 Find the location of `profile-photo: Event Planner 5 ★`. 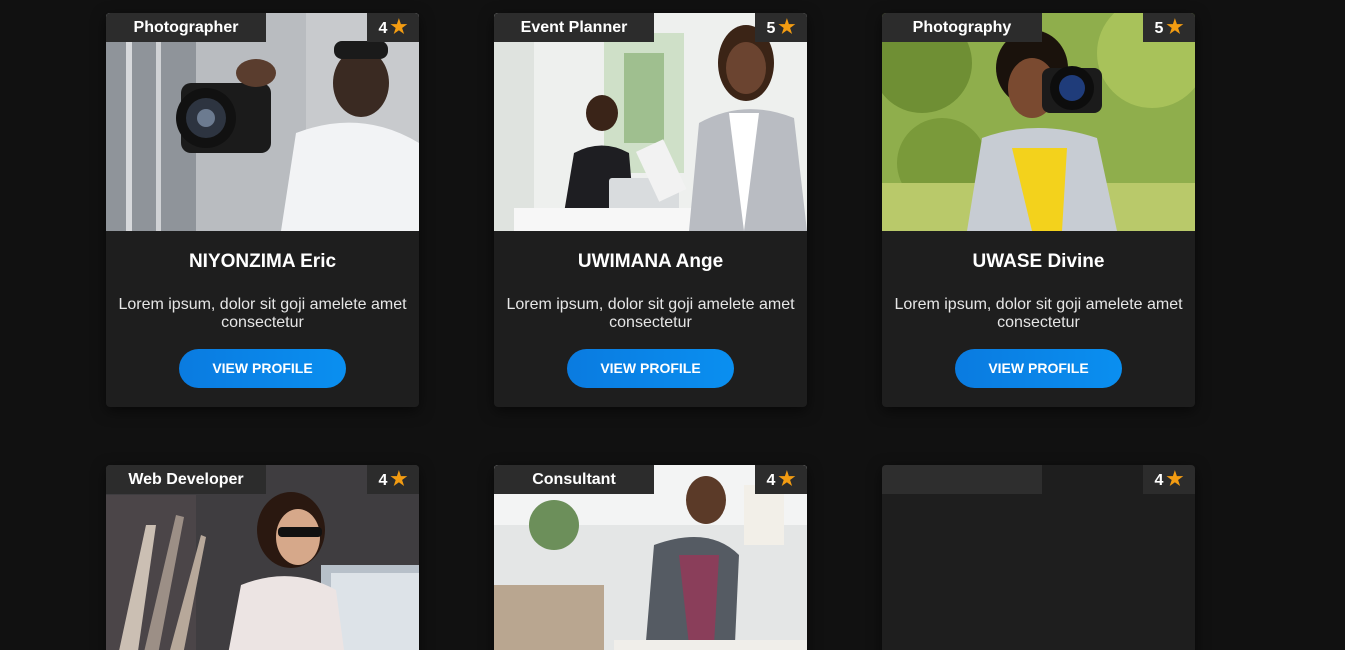

profile-photo: Event Planner 5 ★ is located at coordinates (650, 122).